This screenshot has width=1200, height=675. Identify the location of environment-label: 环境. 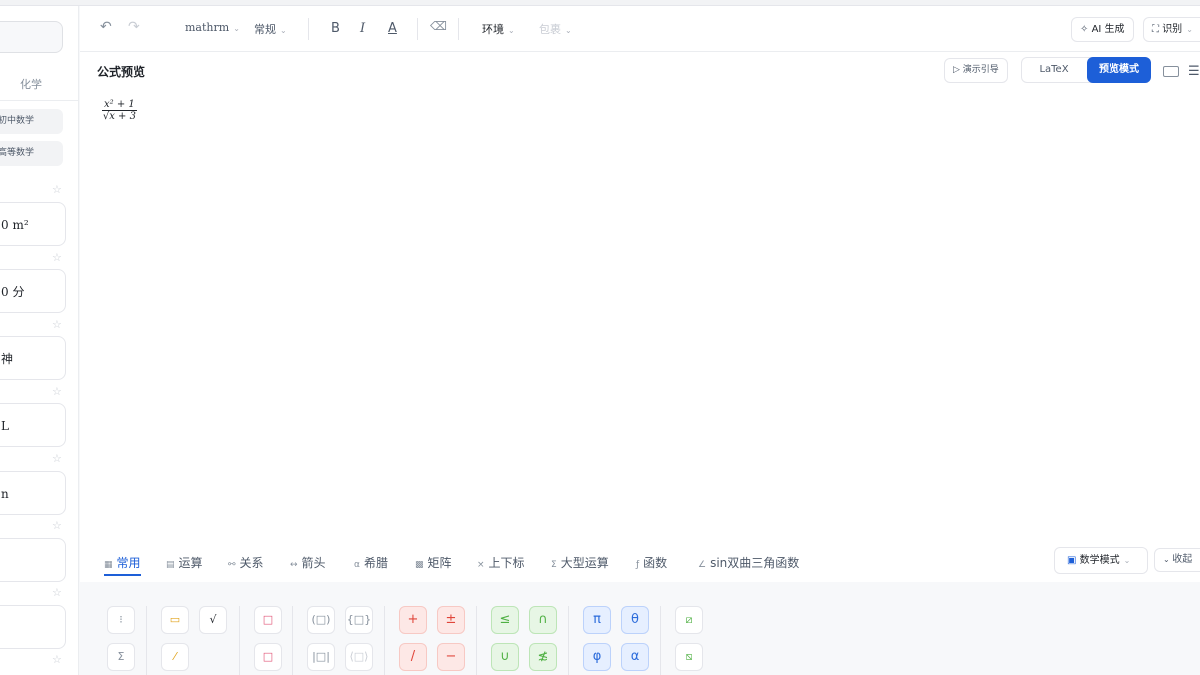
(493, 29).